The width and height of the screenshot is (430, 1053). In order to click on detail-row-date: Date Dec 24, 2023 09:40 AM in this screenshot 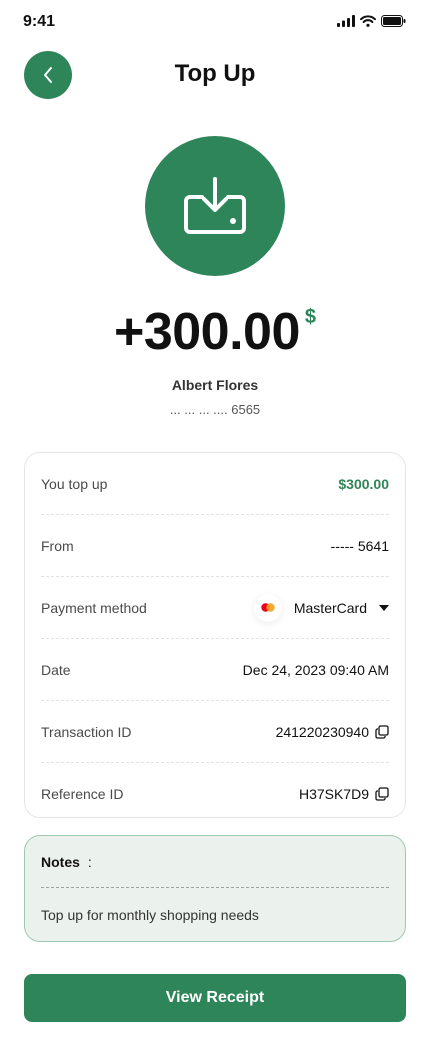, I will do `click(215, 670)`.